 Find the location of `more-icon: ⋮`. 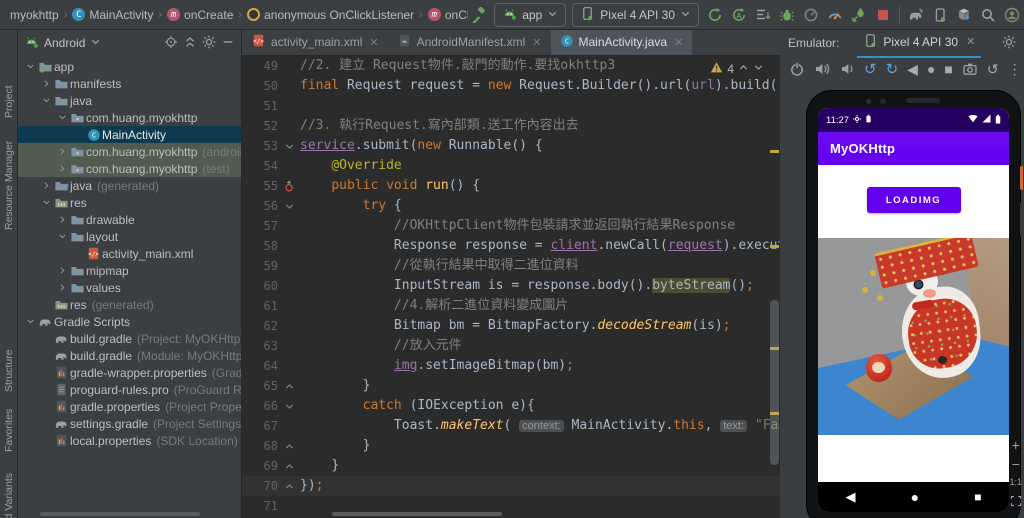

more-icon: ⋮ is located at coordinates (1015, 69).